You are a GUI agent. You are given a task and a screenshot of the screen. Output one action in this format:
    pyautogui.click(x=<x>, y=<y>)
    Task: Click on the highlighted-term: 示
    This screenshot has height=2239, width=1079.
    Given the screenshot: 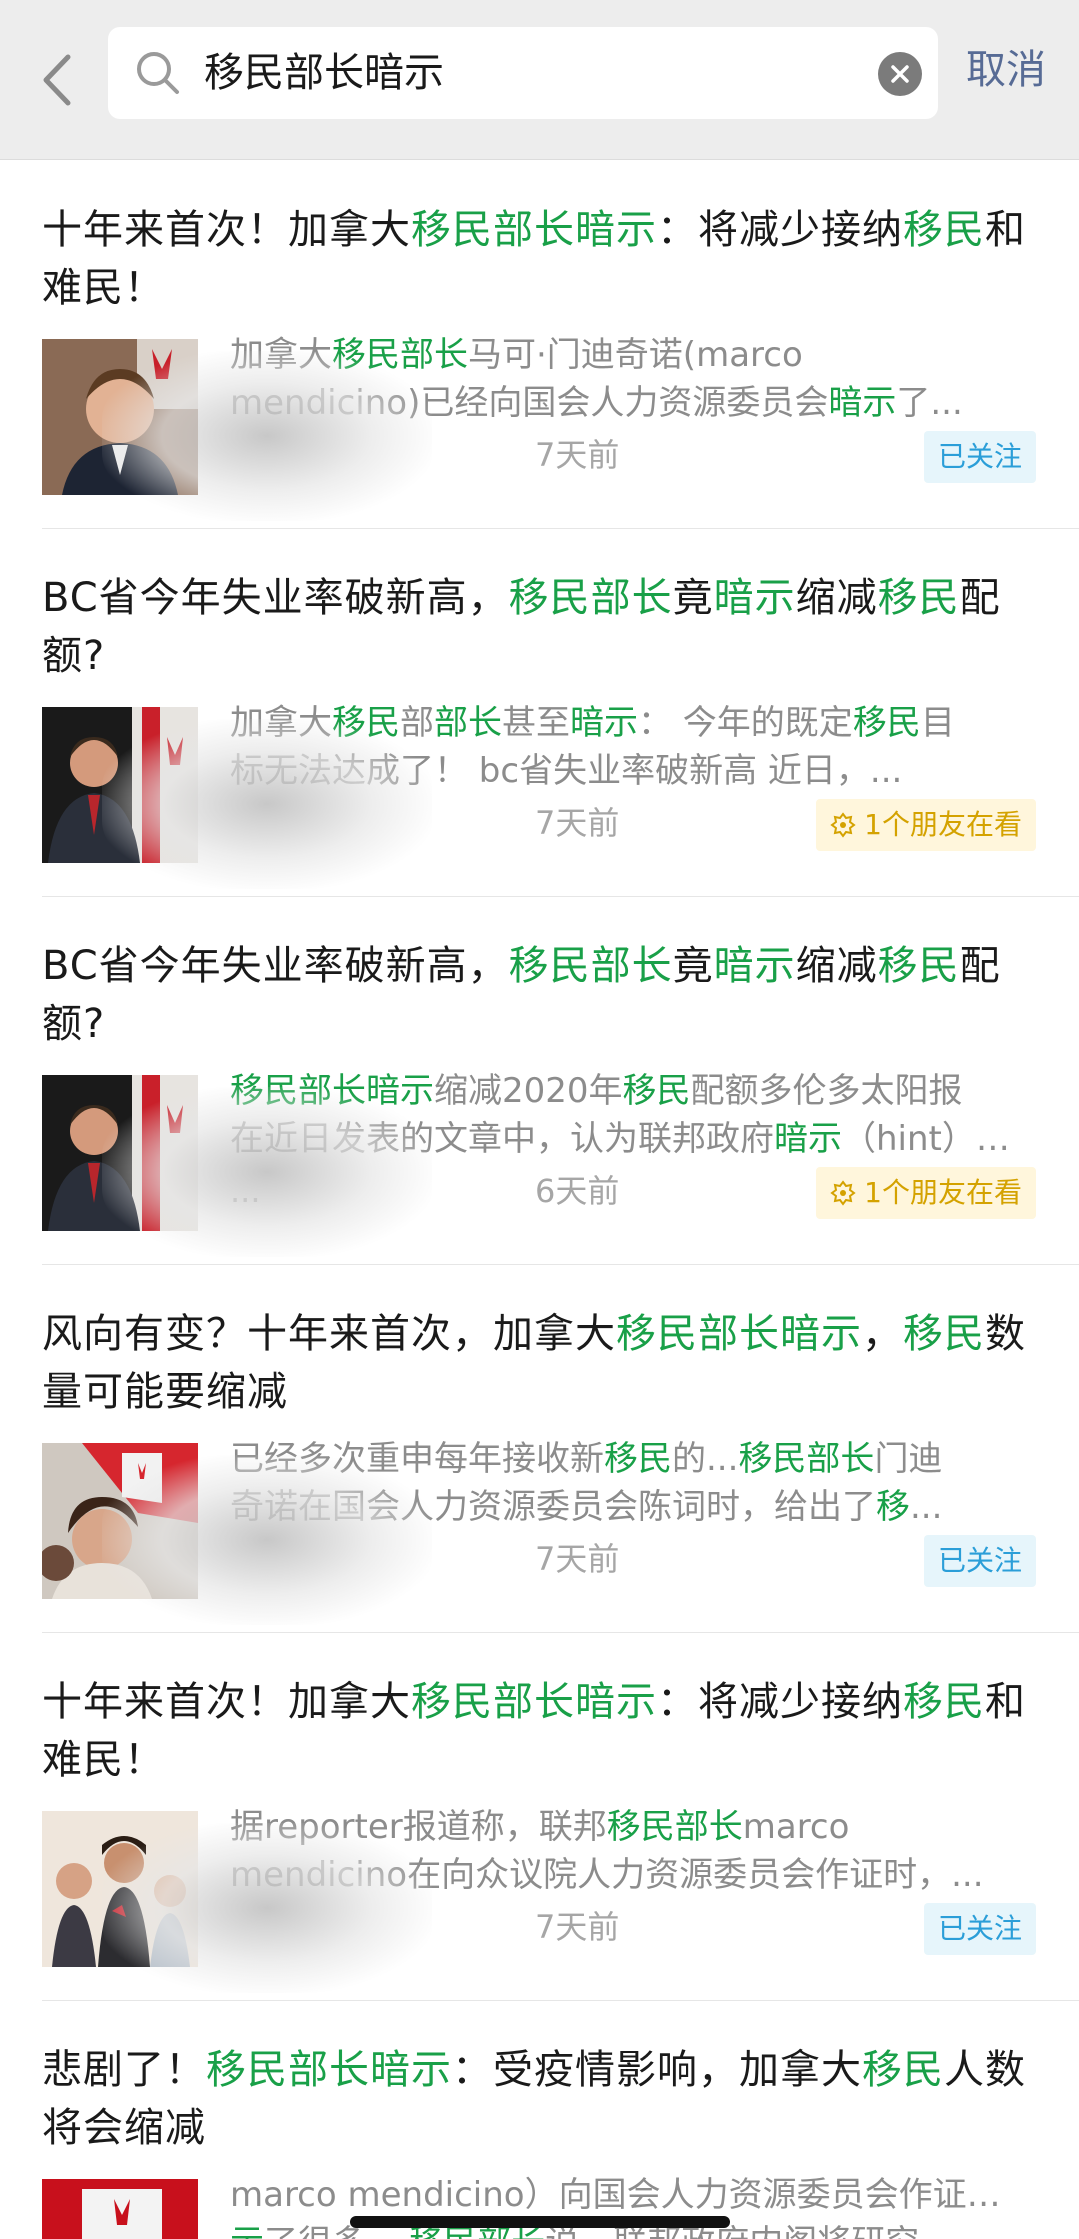 What is the action you would take?
    pyautogui.click(x=247, y=2231)
    